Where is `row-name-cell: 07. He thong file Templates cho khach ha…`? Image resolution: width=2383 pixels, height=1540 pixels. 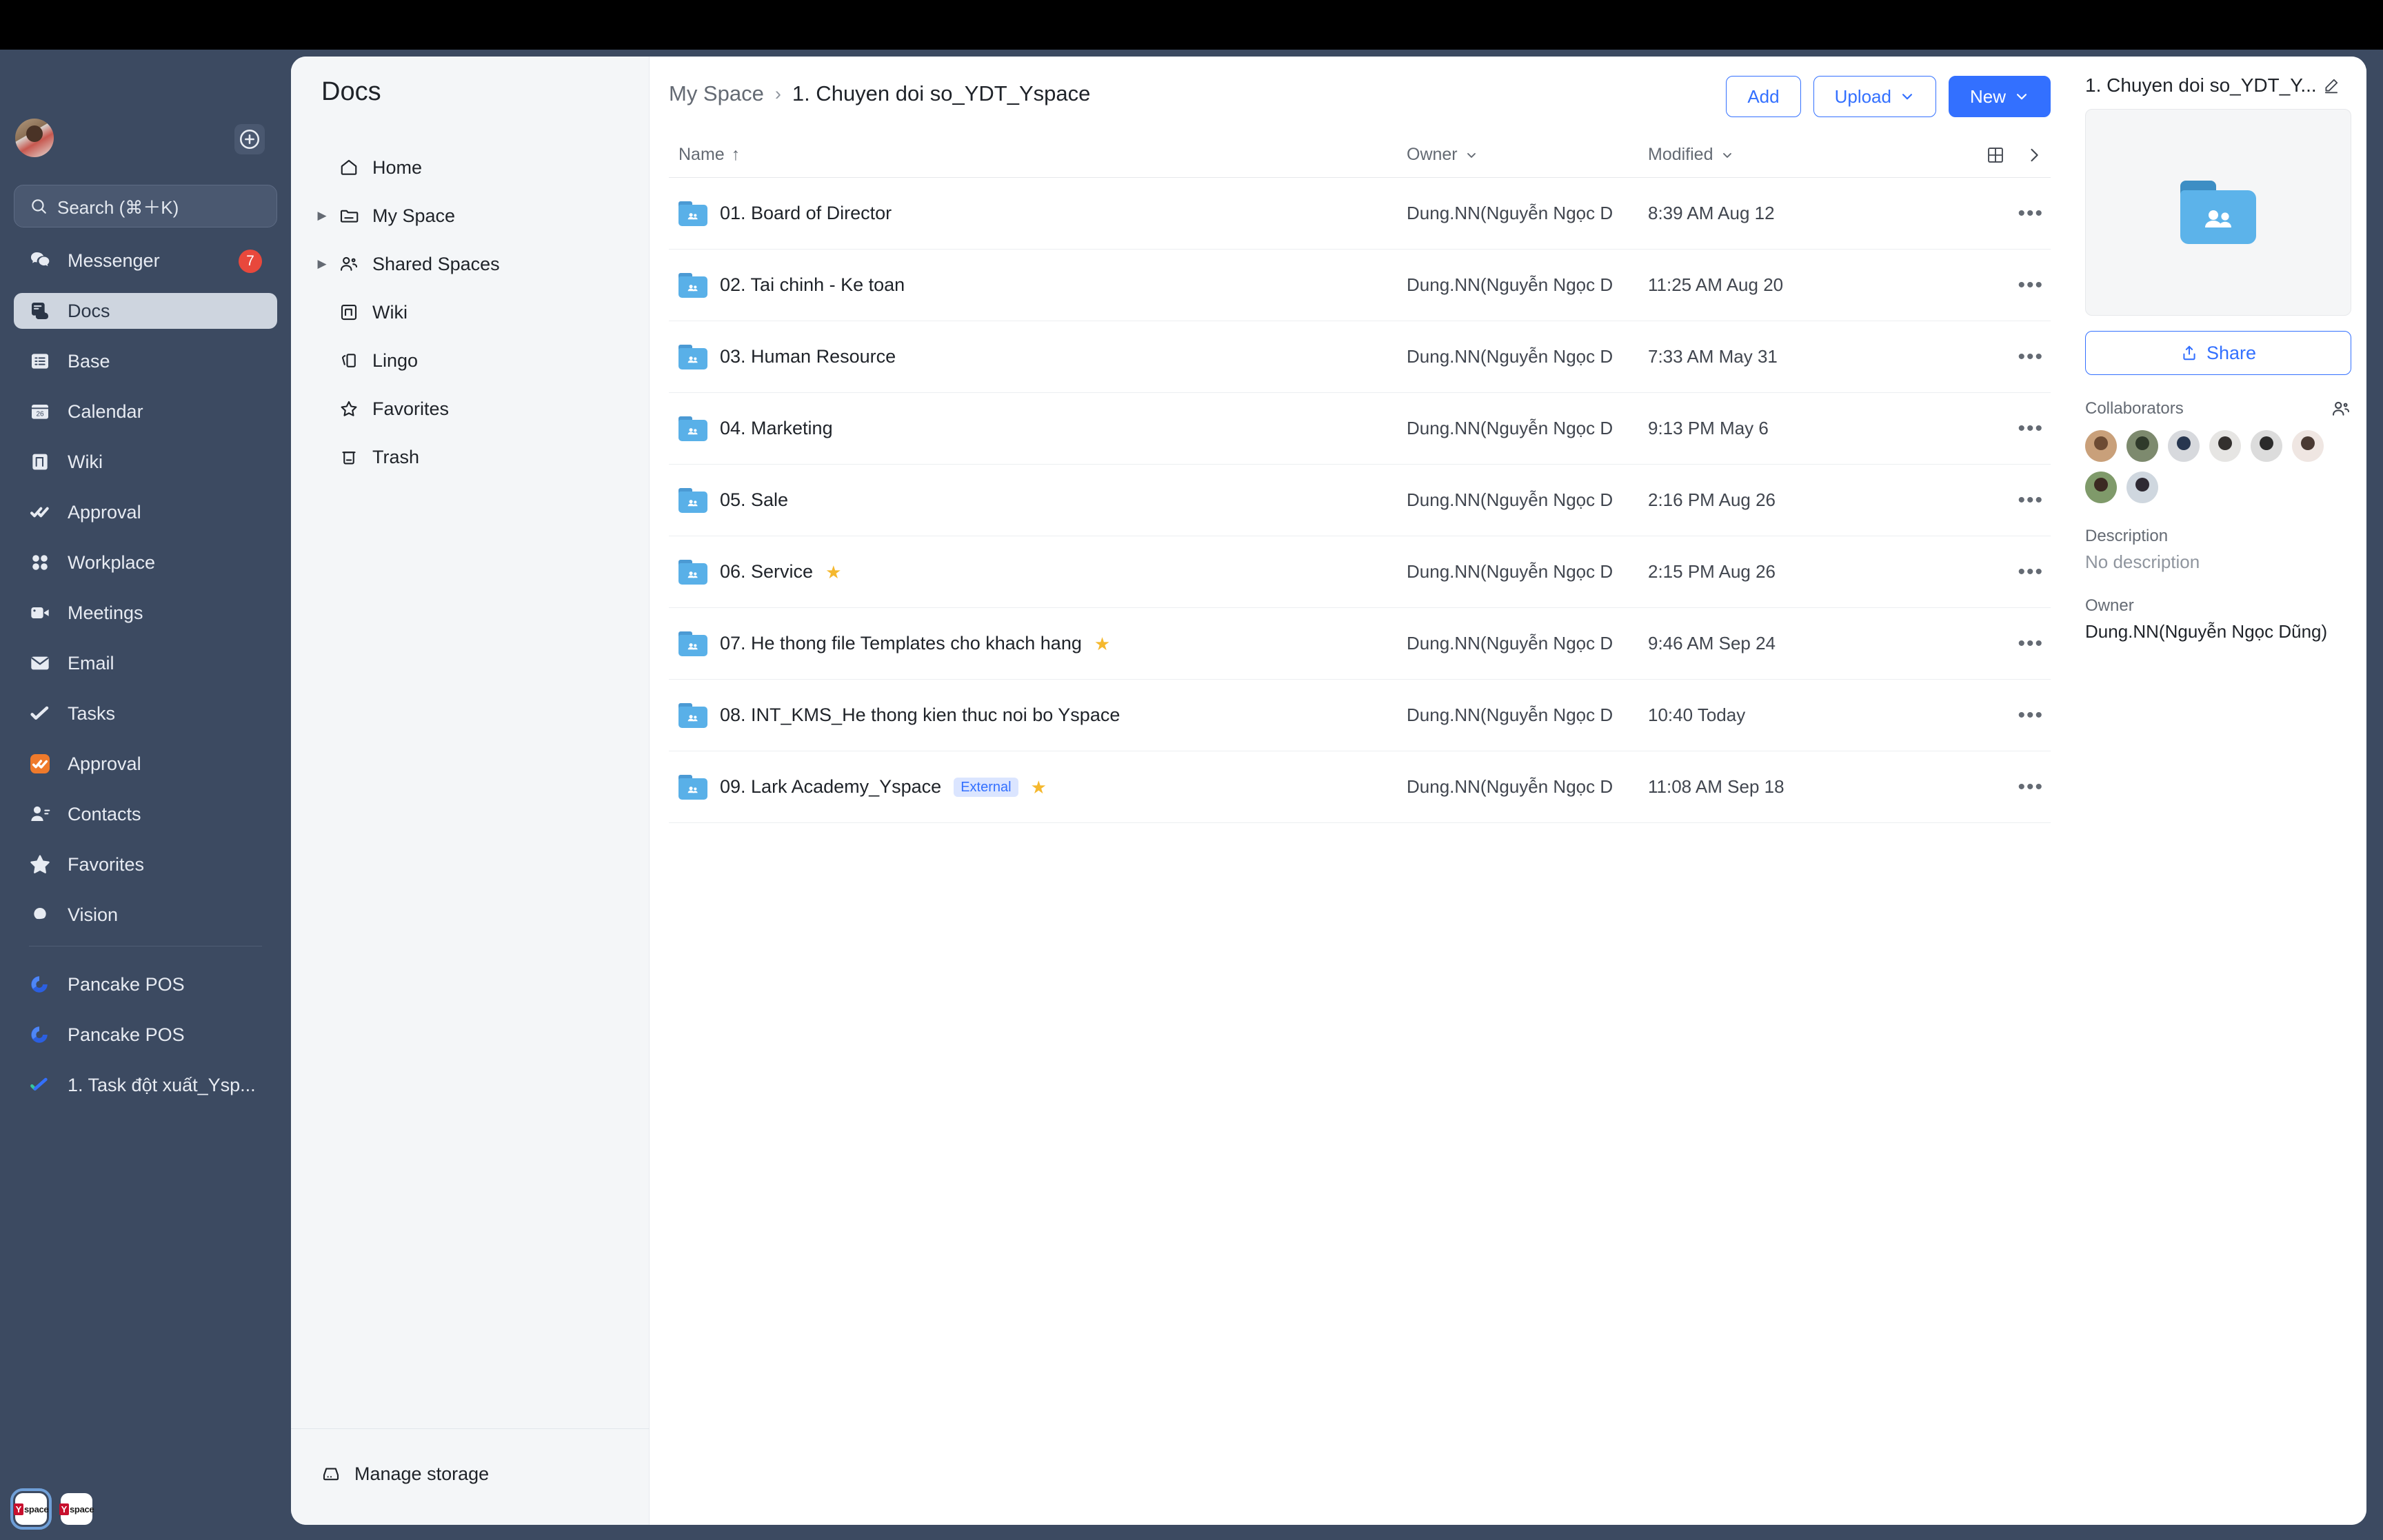
row-name-cell: 07. He thong file Templates cho khach ha… is located at coordinates (1038, 644).